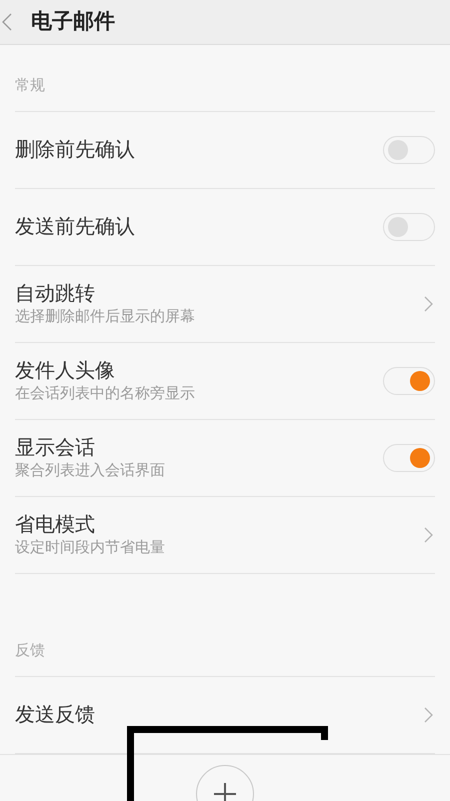  I want to click on section-header: 反馈, so click(30, 650).